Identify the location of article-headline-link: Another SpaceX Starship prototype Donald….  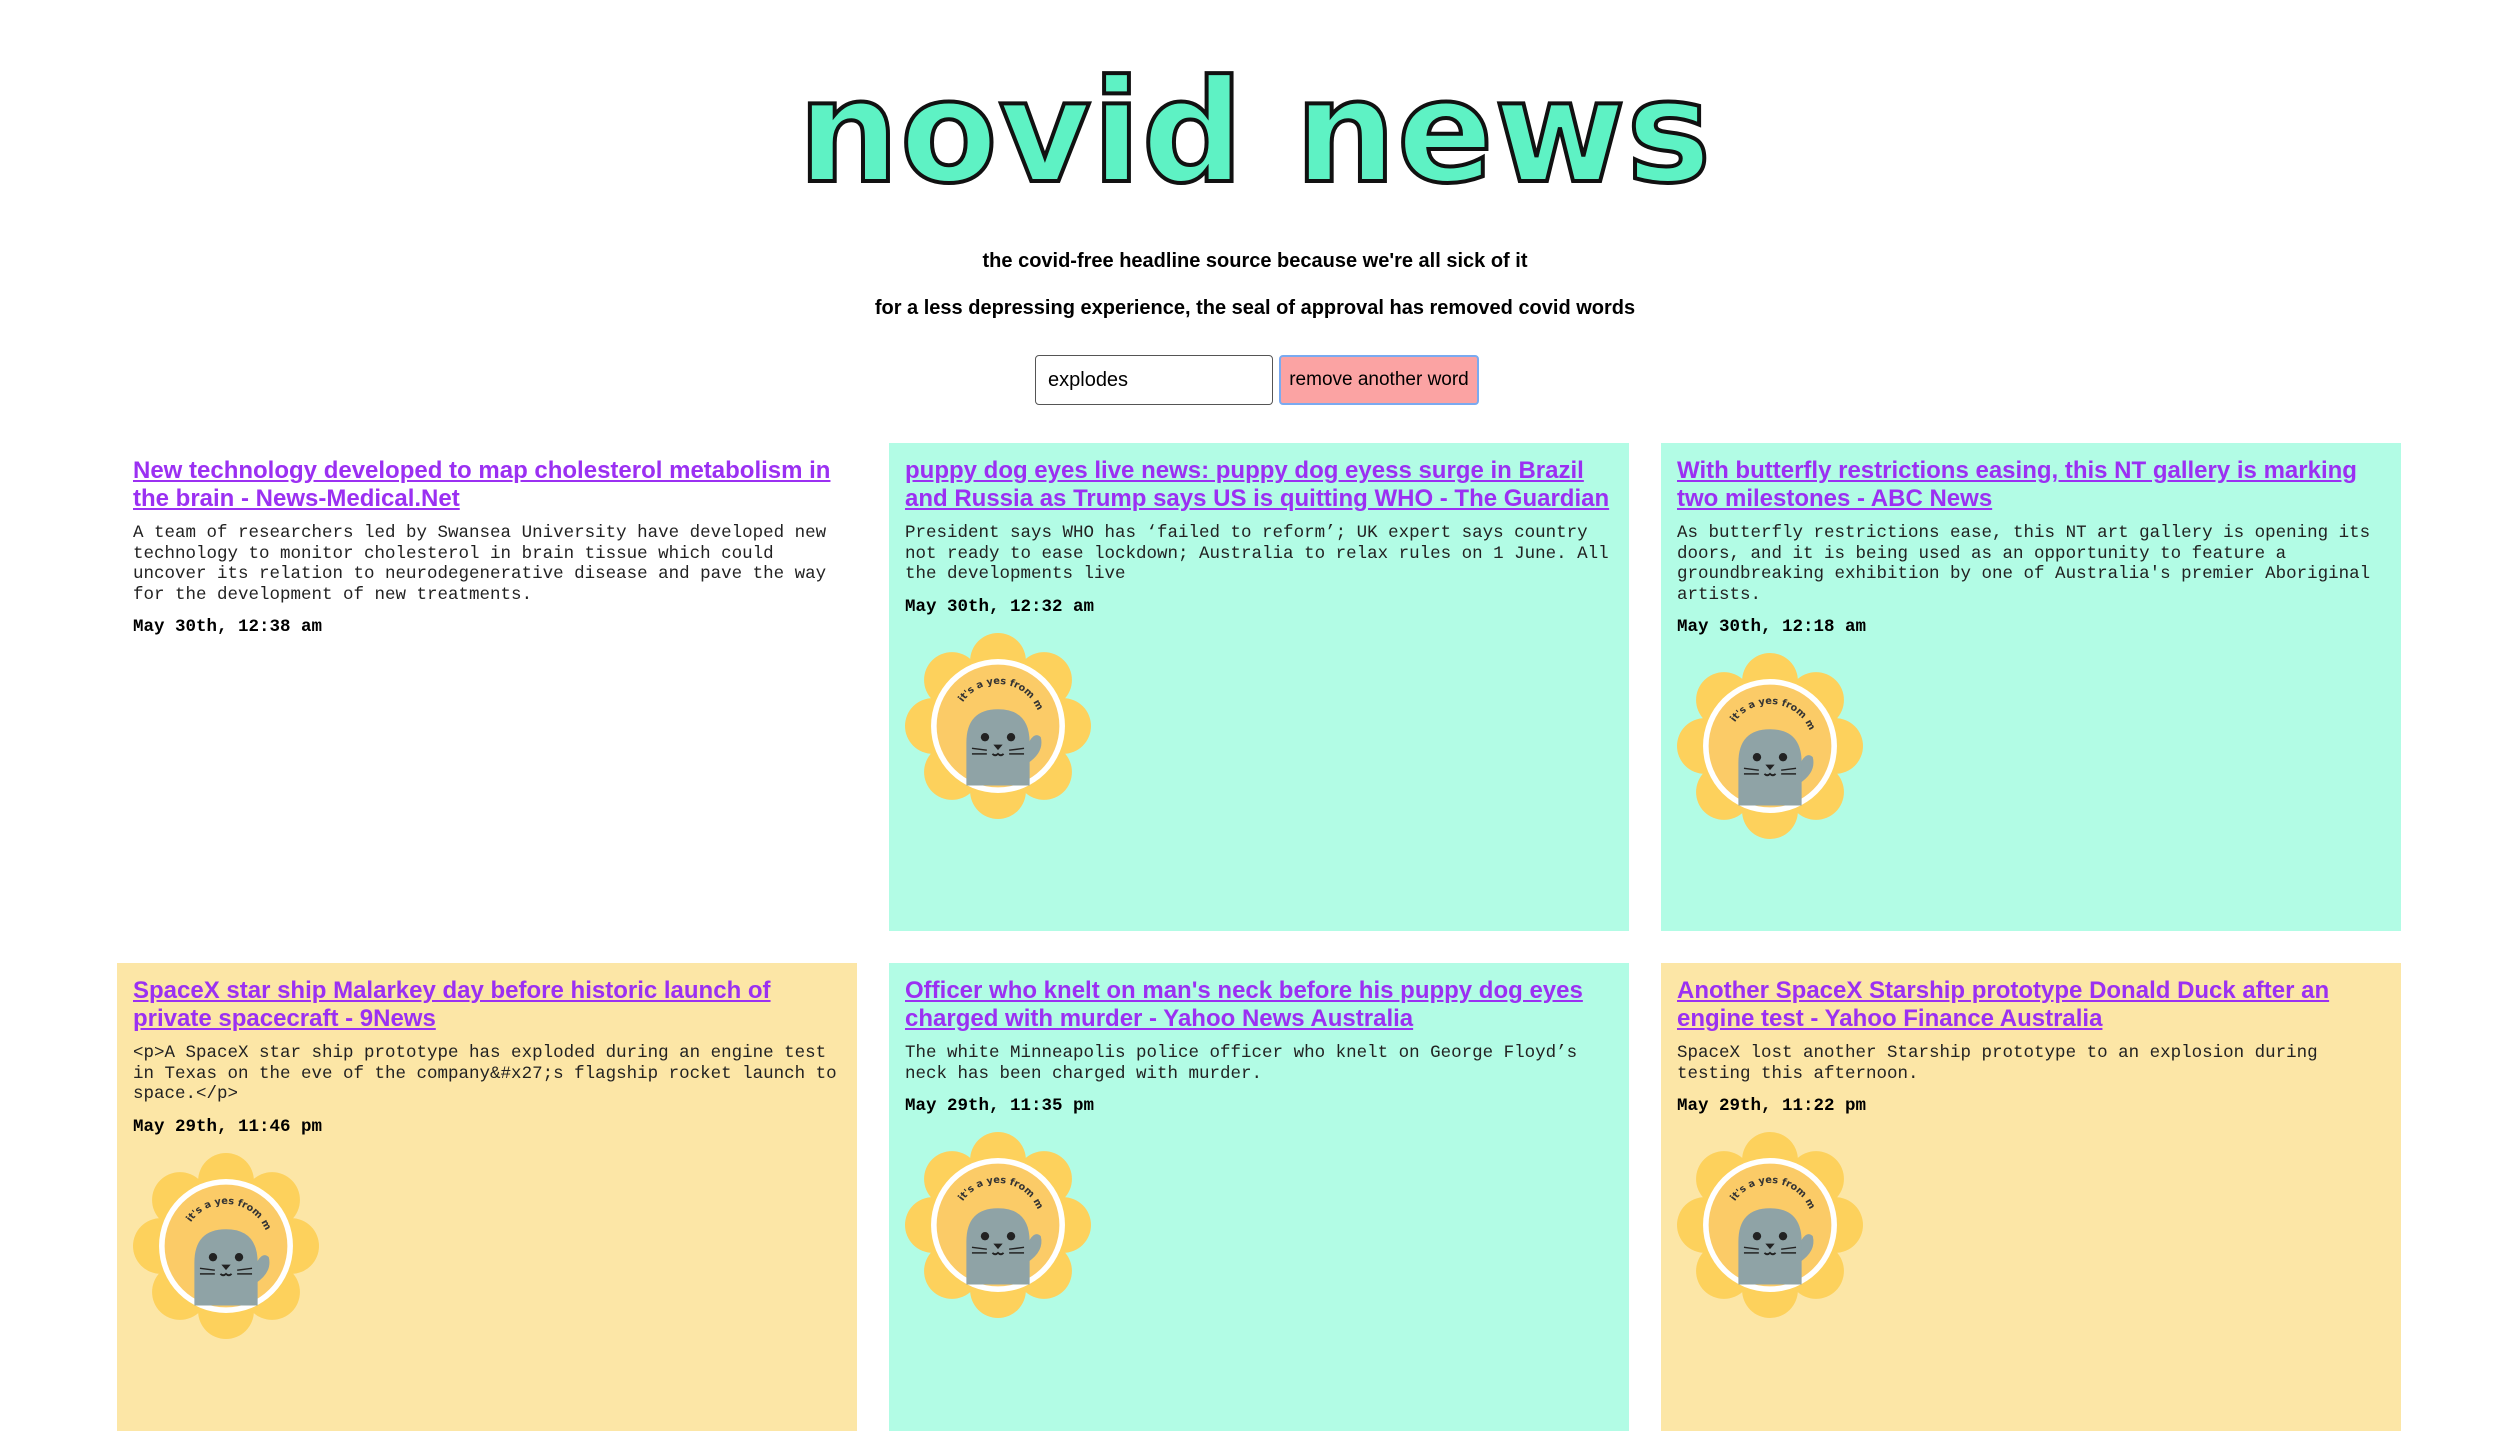
(2031, 1005).